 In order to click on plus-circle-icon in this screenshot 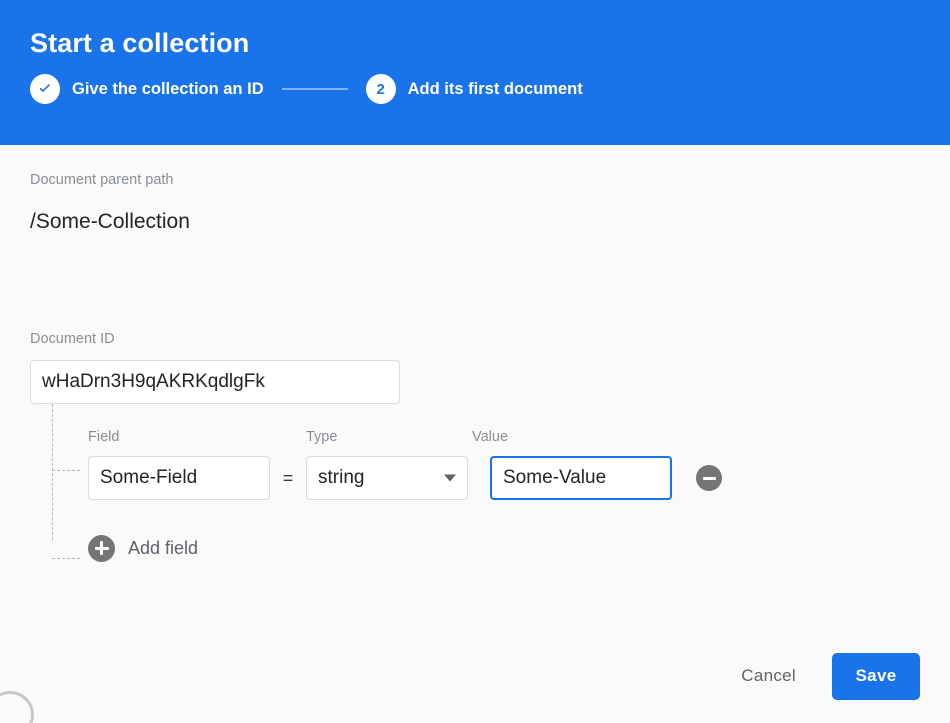, I will do `click(101, 548)`.